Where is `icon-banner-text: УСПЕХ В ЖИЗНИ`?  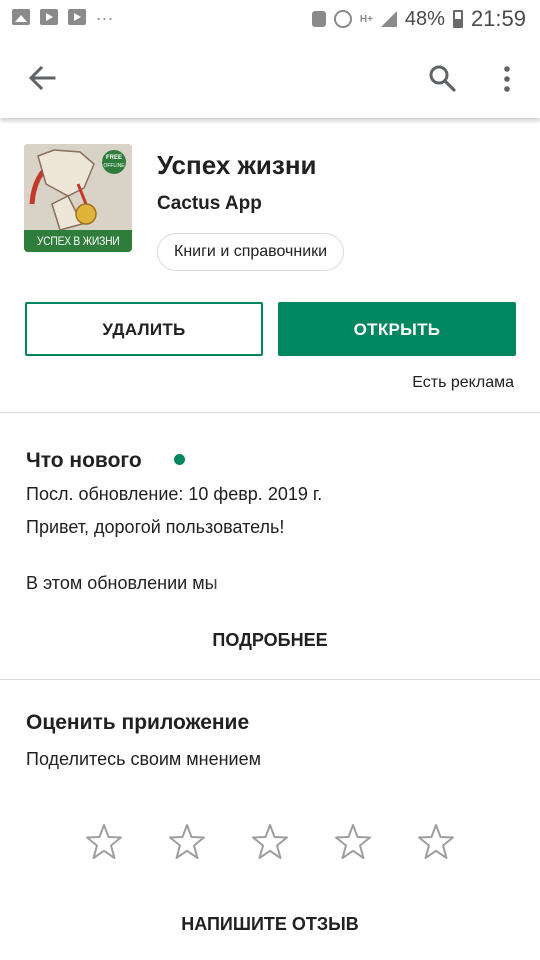 icon-banner-text: УСПЕХ В ЖИЗНИ is located at coordinates (78, 241).